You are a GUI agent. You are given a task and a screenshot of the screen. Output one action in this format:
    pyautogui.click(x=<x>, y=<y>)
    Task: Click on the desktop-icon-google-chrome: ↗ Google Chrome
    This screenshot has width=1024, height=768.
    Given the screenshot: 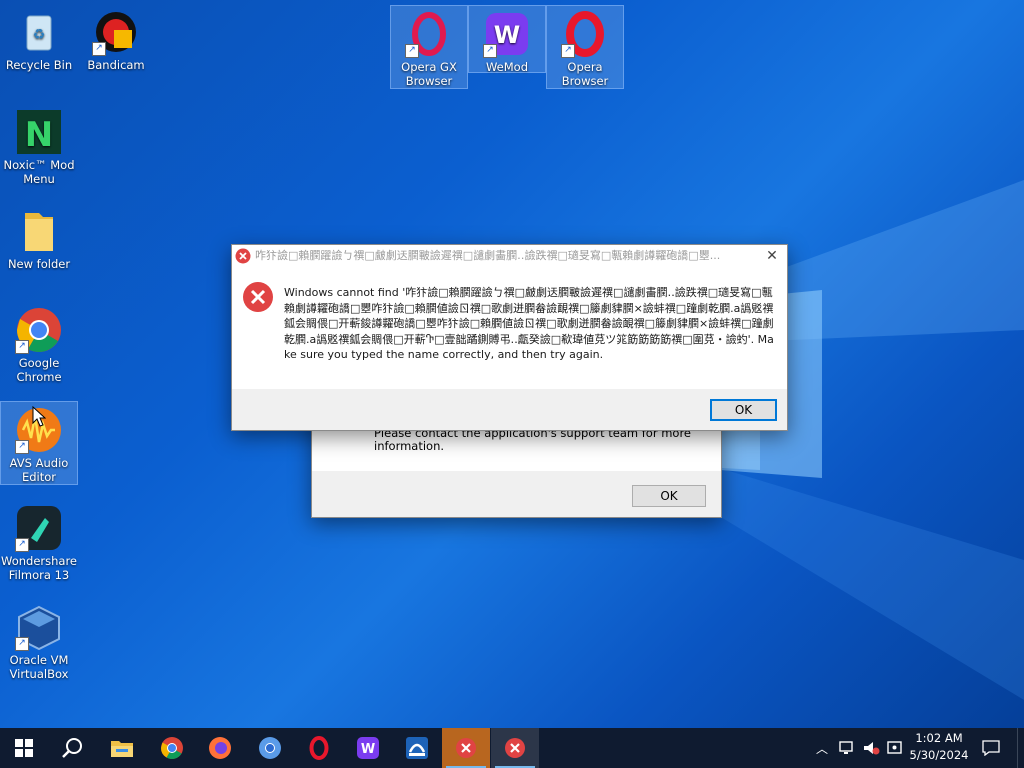 What is the action you would take?
    pyautogui.click(x=39, y=343)
    